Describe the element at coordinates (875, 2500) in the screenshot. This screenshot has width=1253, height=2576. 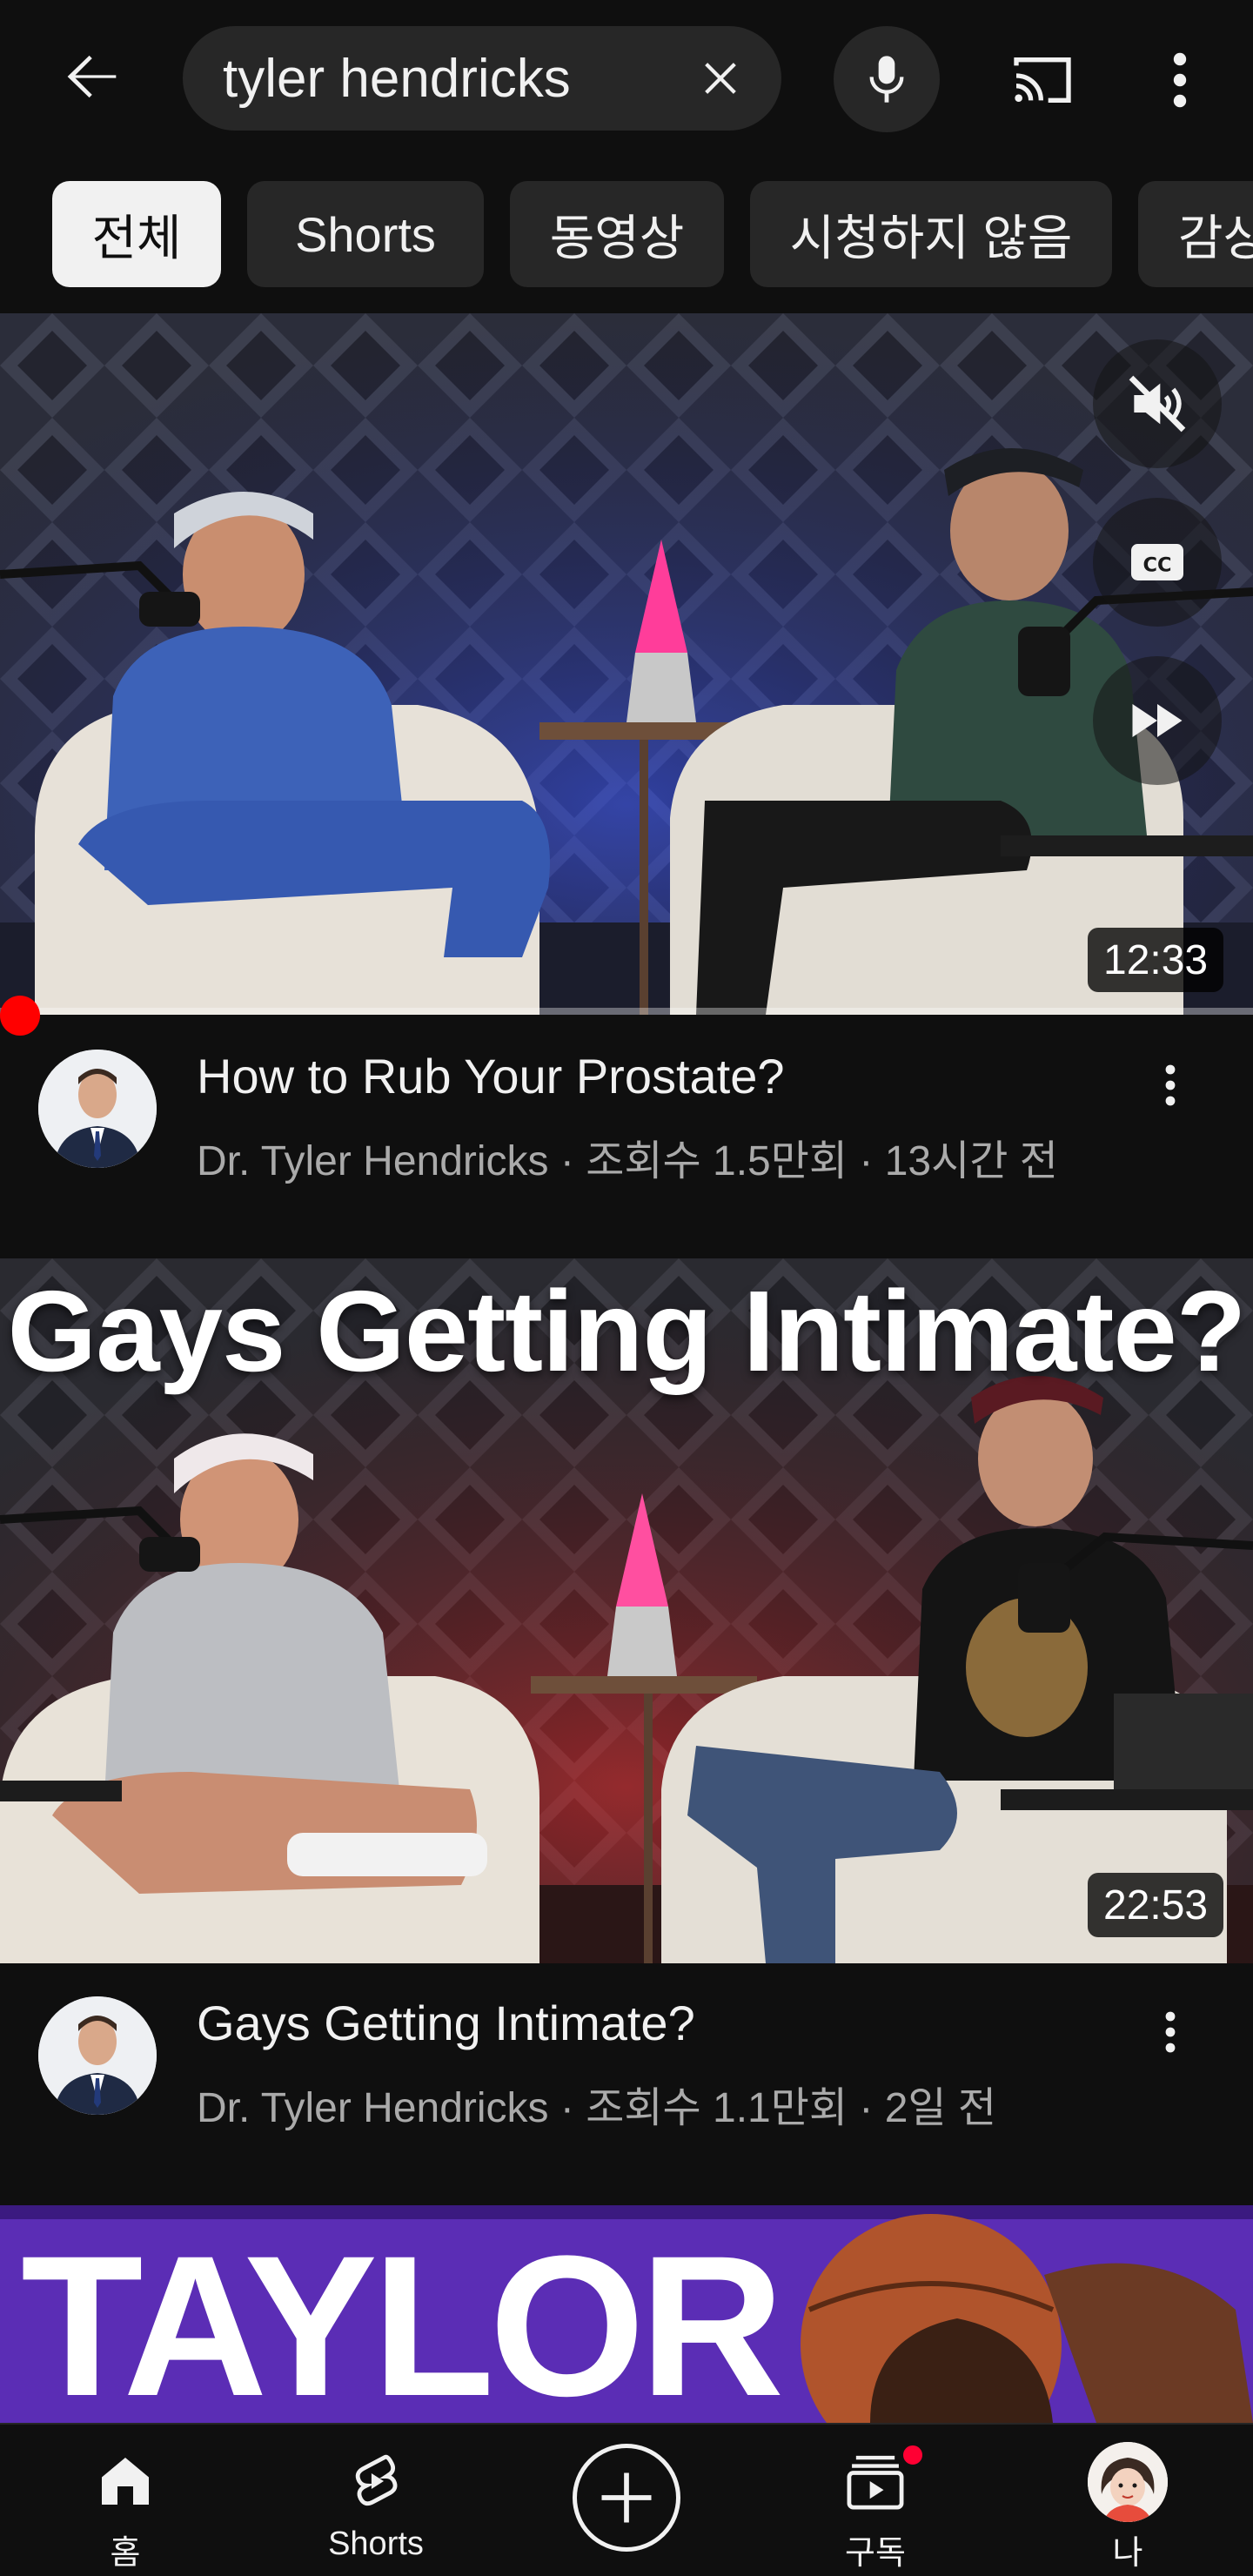
I see `nav-subscriptions: 구독` at that location.